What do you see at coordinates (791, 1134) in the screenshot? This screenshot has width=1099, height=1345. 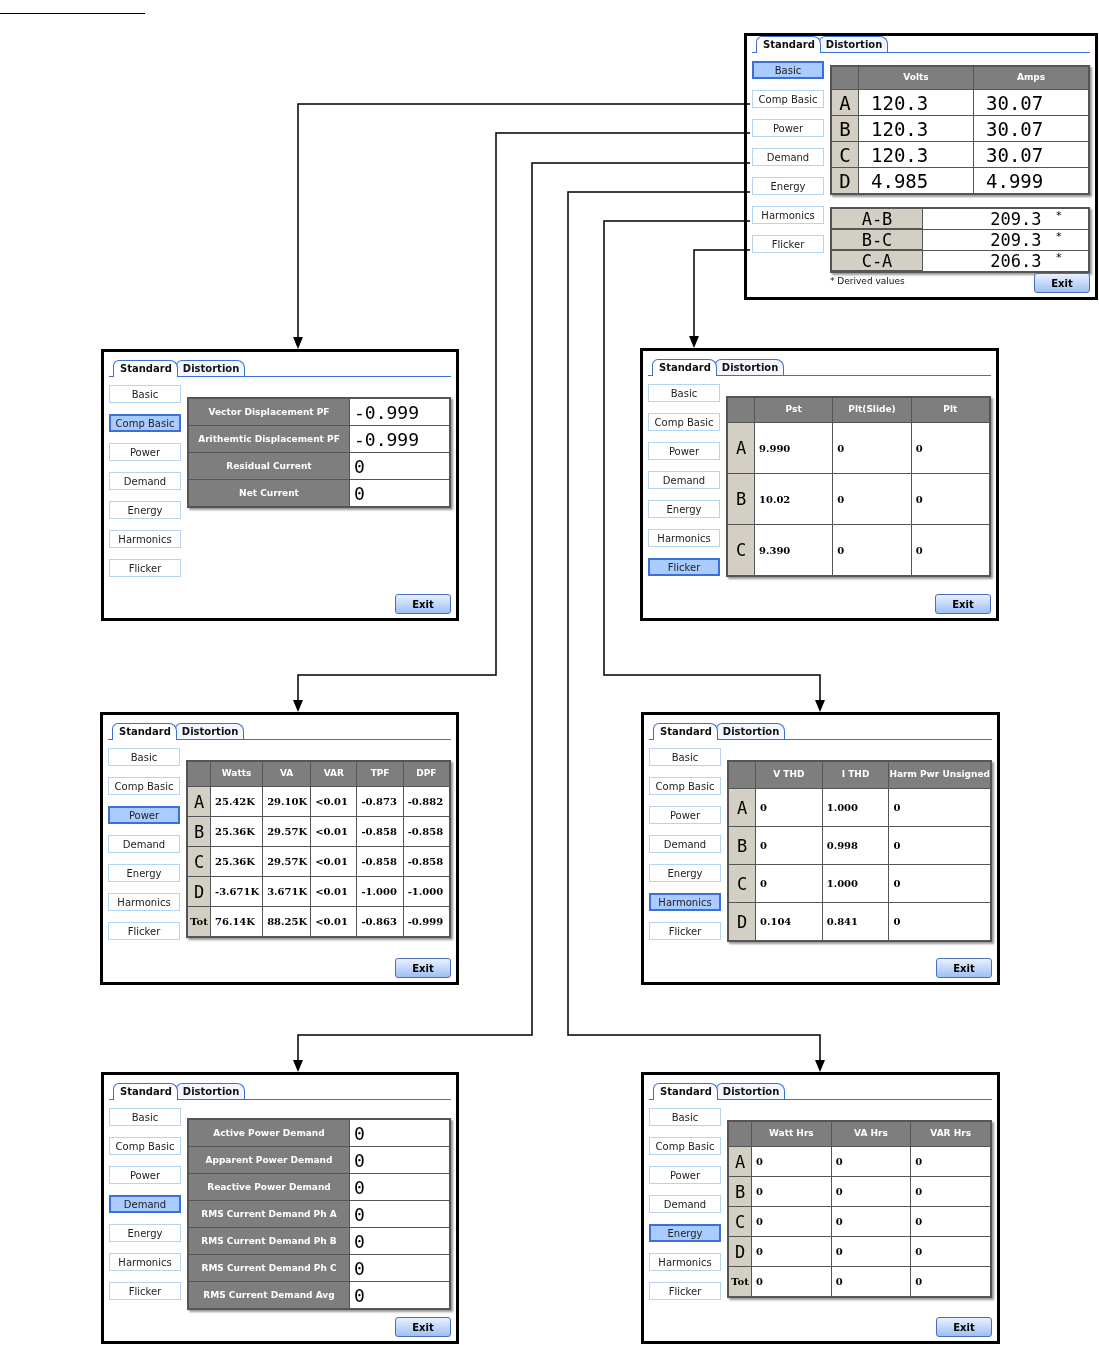 I see `column-header: Watt Hrs` at bounding box center [791, 1134].